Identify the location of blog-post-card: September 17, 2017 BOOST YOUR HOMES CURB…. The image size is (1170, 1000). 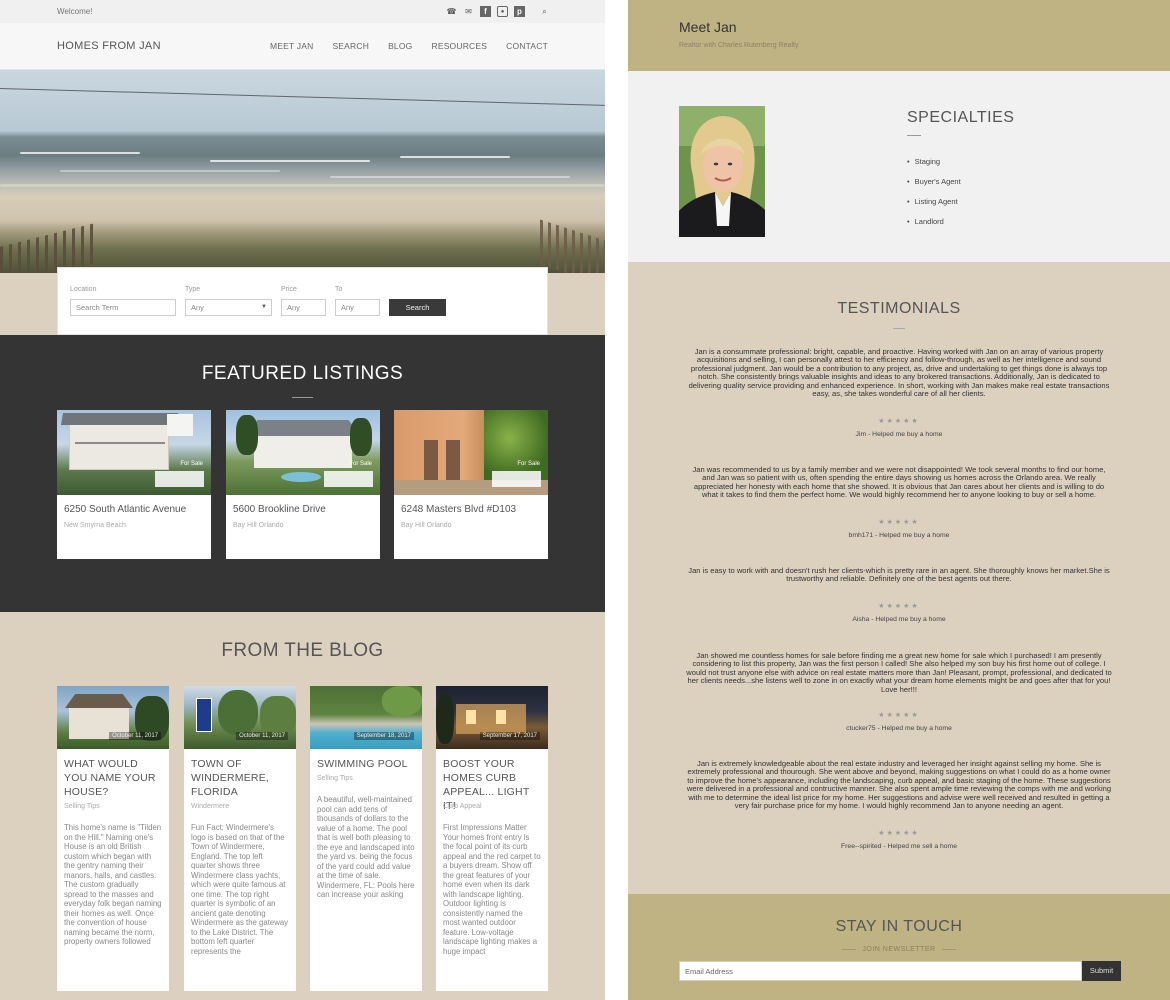
(492, 838).